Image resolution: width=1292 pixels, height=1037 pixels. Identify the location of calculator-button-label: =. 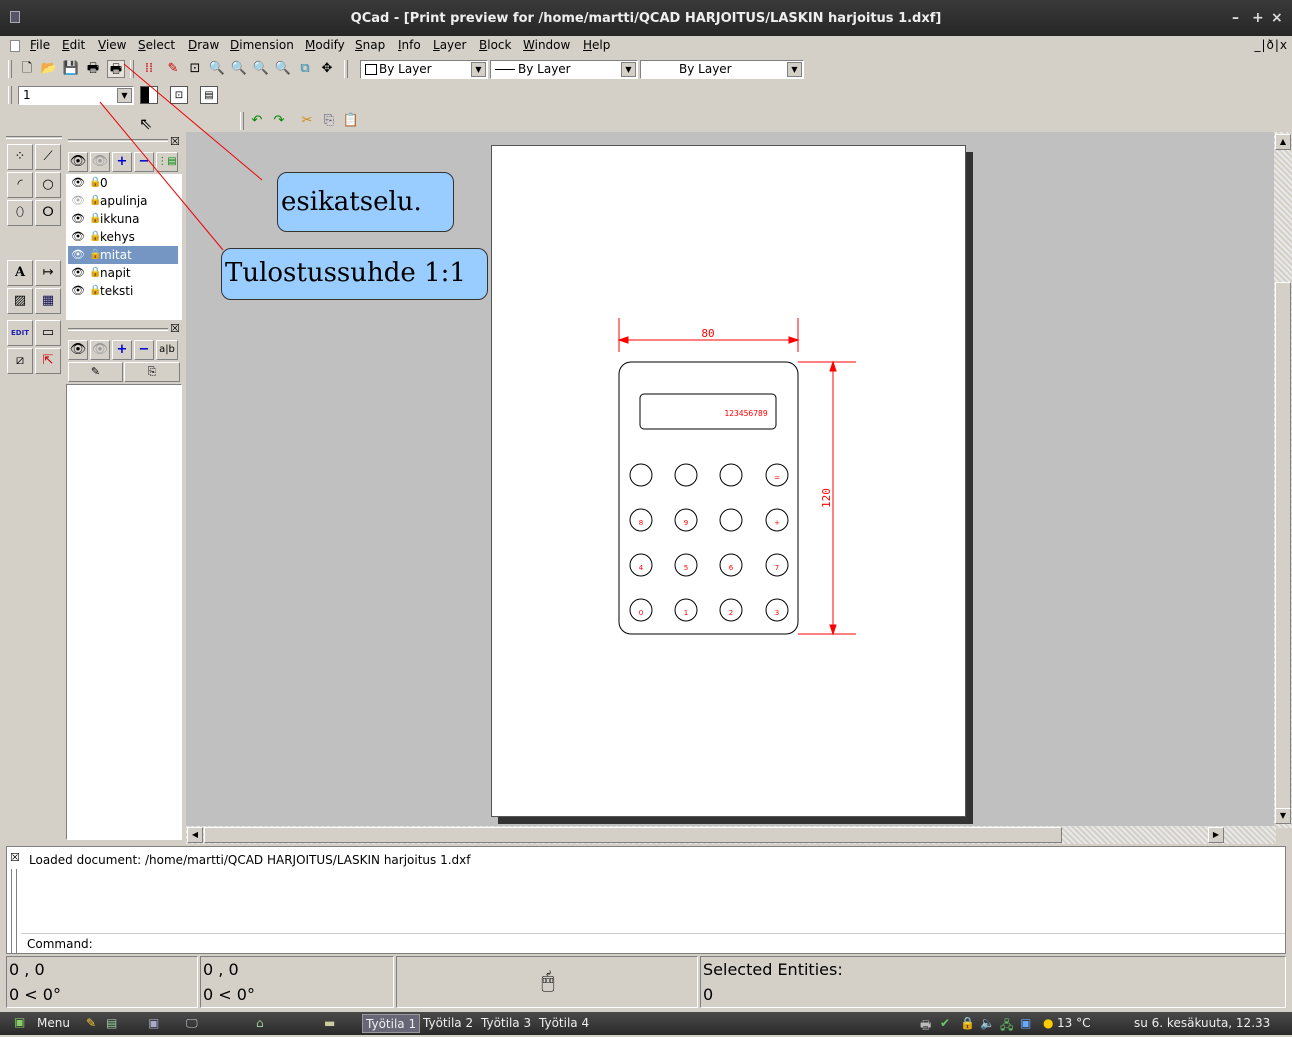
(777, 478).